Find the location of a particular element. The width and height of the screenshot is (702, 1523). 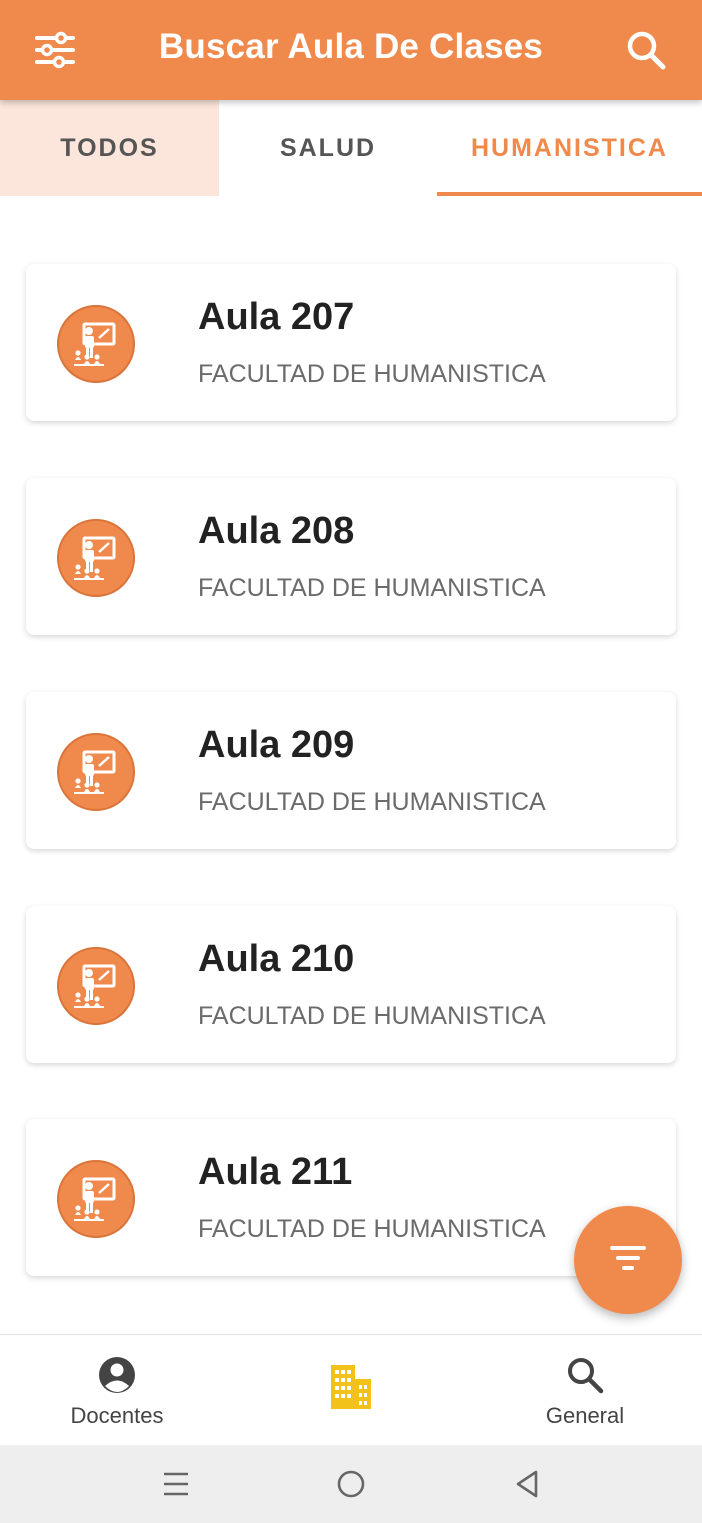

back-icon is located at coordinates (527, 1484).